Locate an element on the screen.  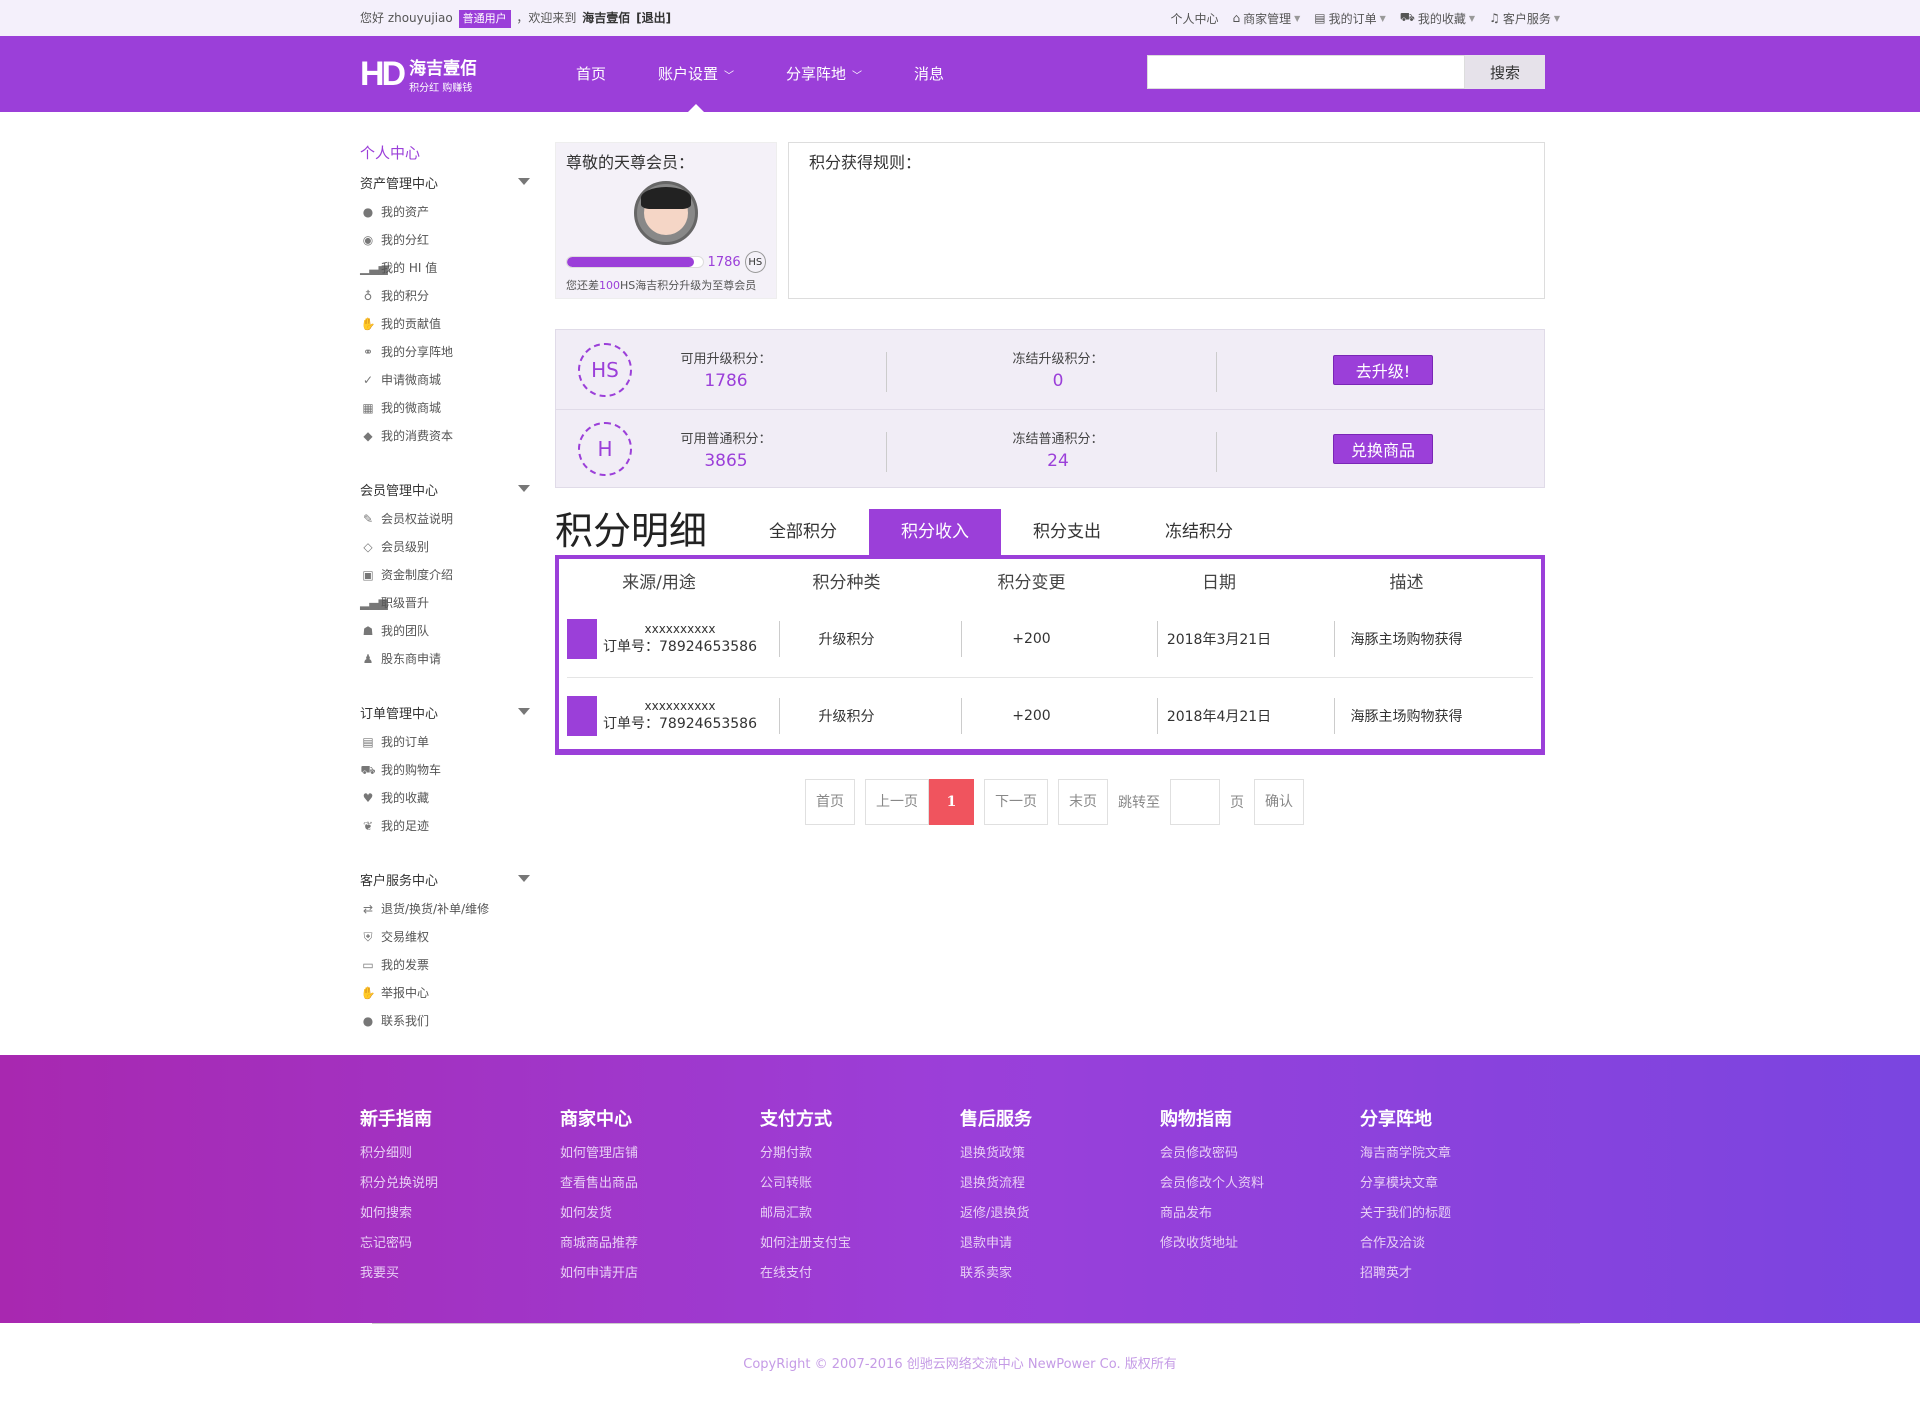
footer-link: 我要买 is located at coordinates (460, 1274).